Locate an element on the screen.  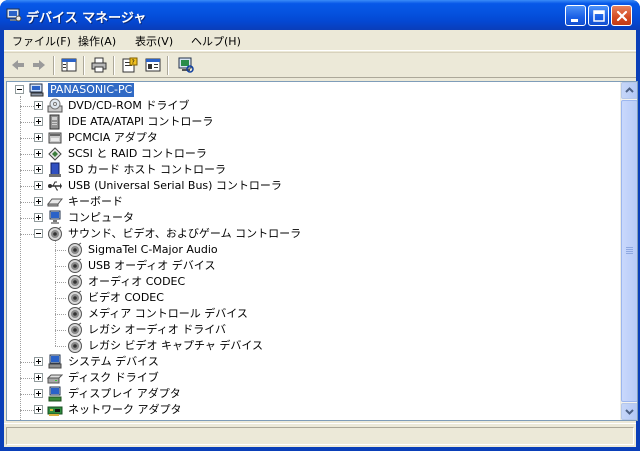
tree-node-label: システム デバイス is located at coordinates (113, 361).